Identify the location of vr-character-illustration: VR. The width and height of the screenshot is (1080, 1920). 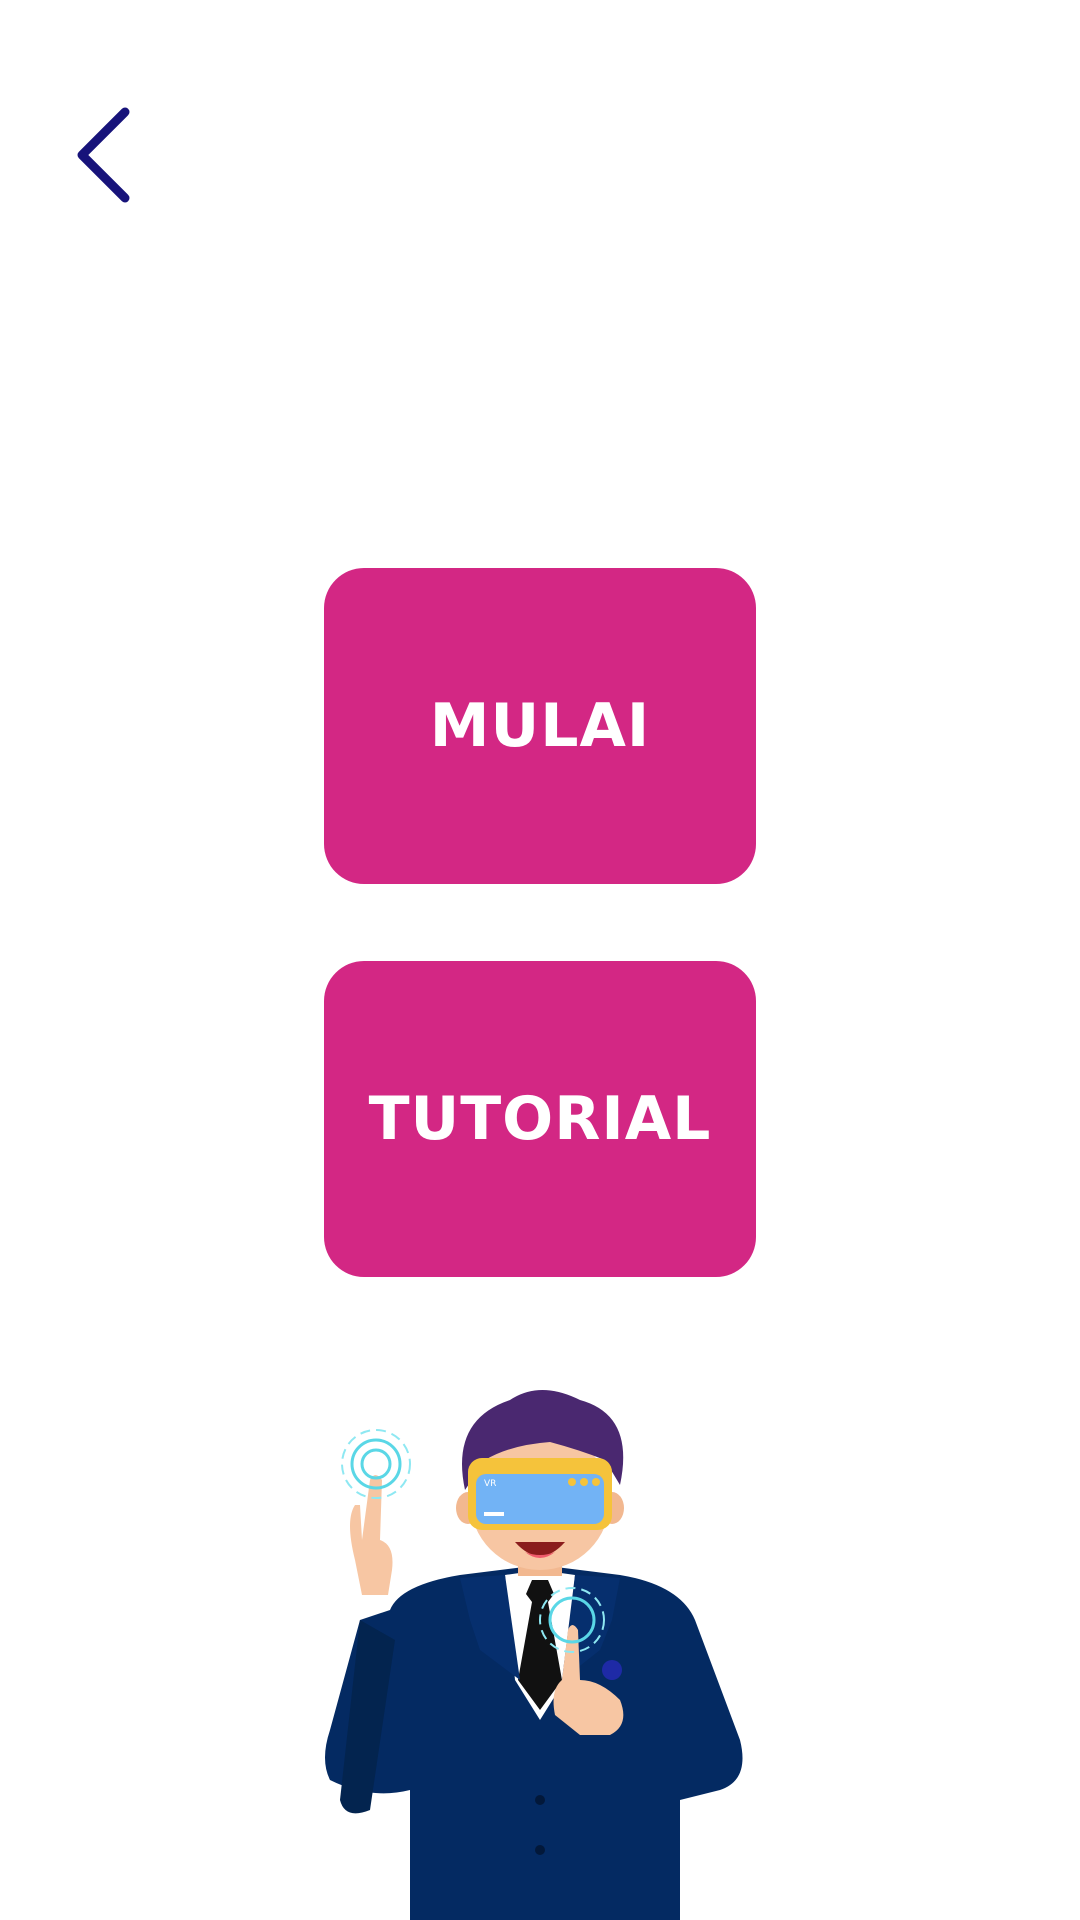
(534, 1655).